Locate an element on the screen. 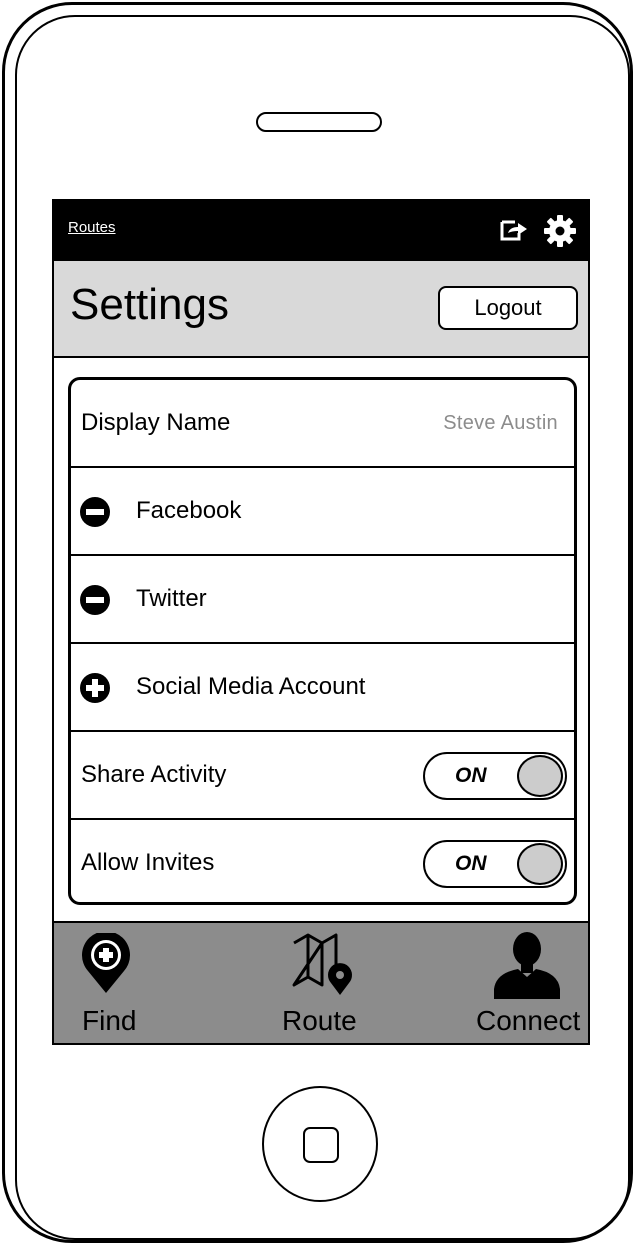 The height and width of the screenshot is (1245, 635). tab-label: Route is located at coordinates (319, 1020).